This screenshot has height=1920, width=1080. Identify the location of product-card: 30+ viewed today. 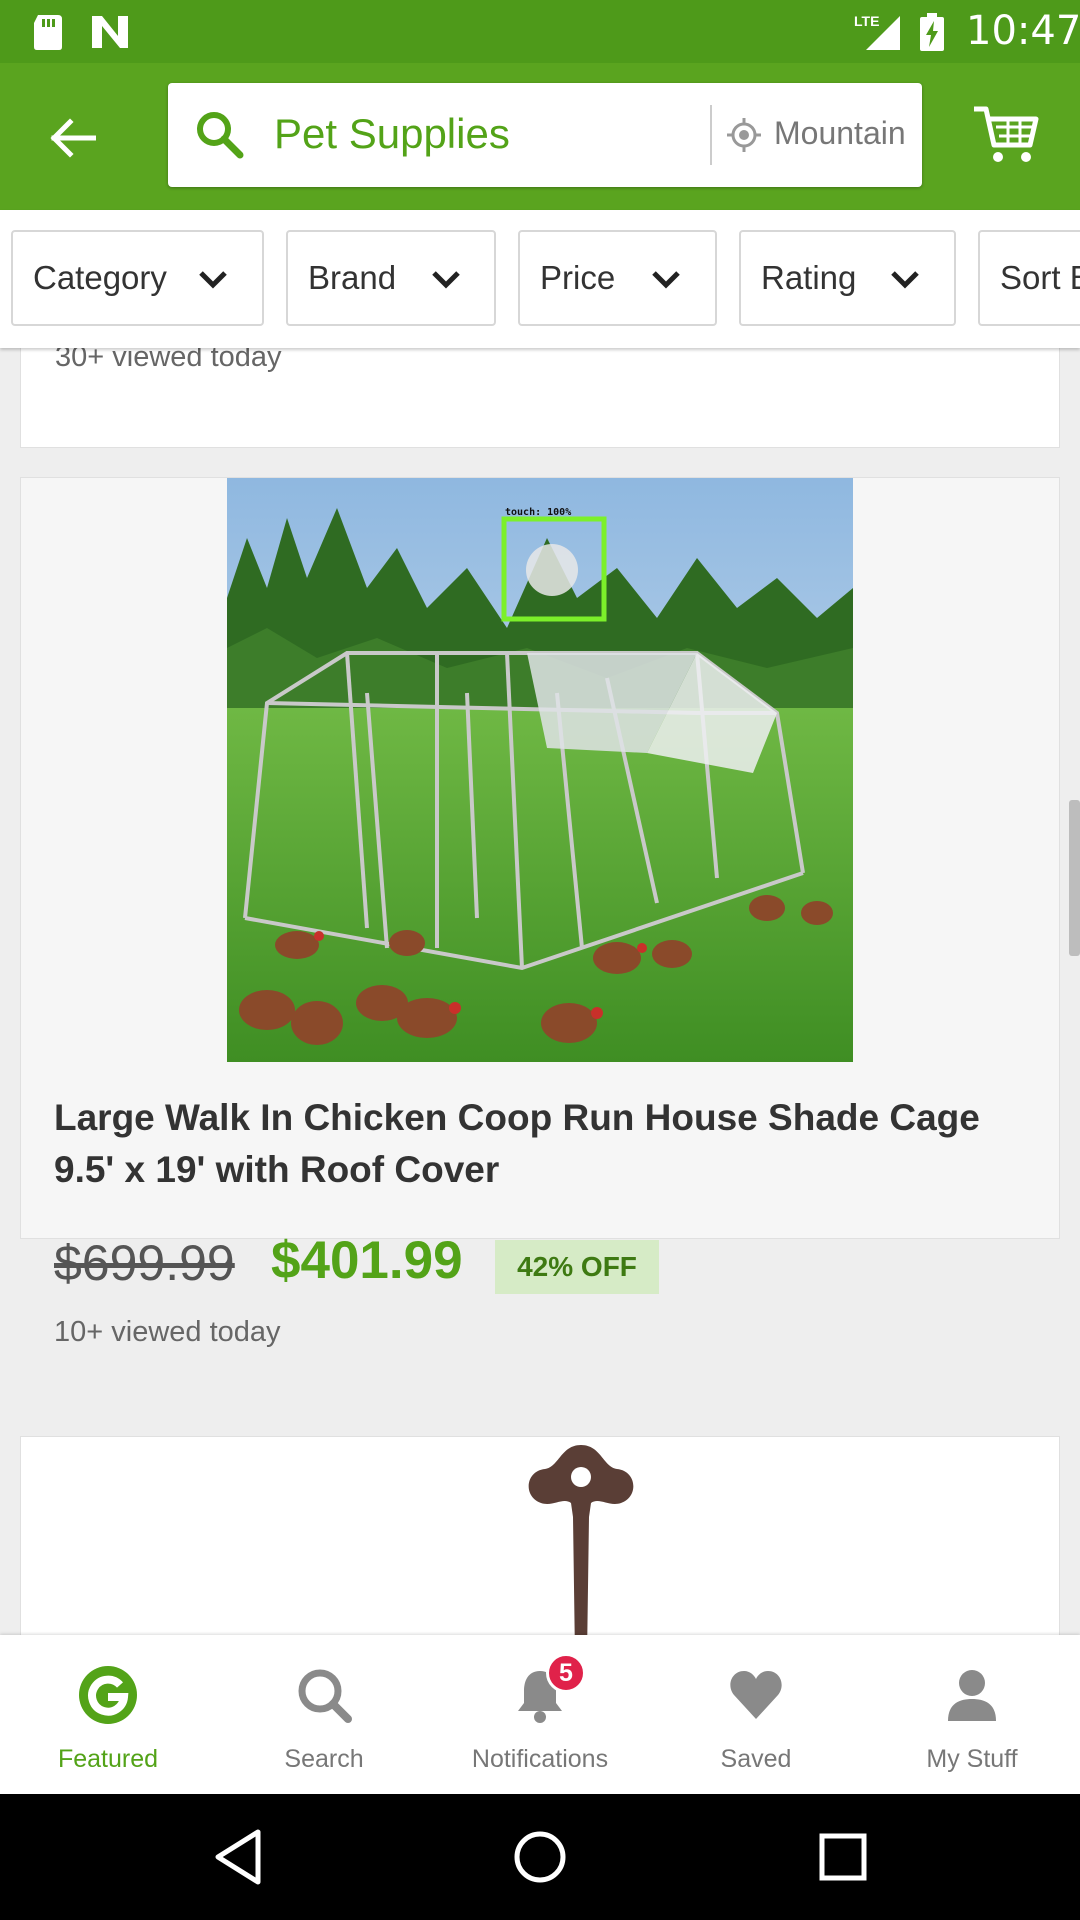
(540, 398).